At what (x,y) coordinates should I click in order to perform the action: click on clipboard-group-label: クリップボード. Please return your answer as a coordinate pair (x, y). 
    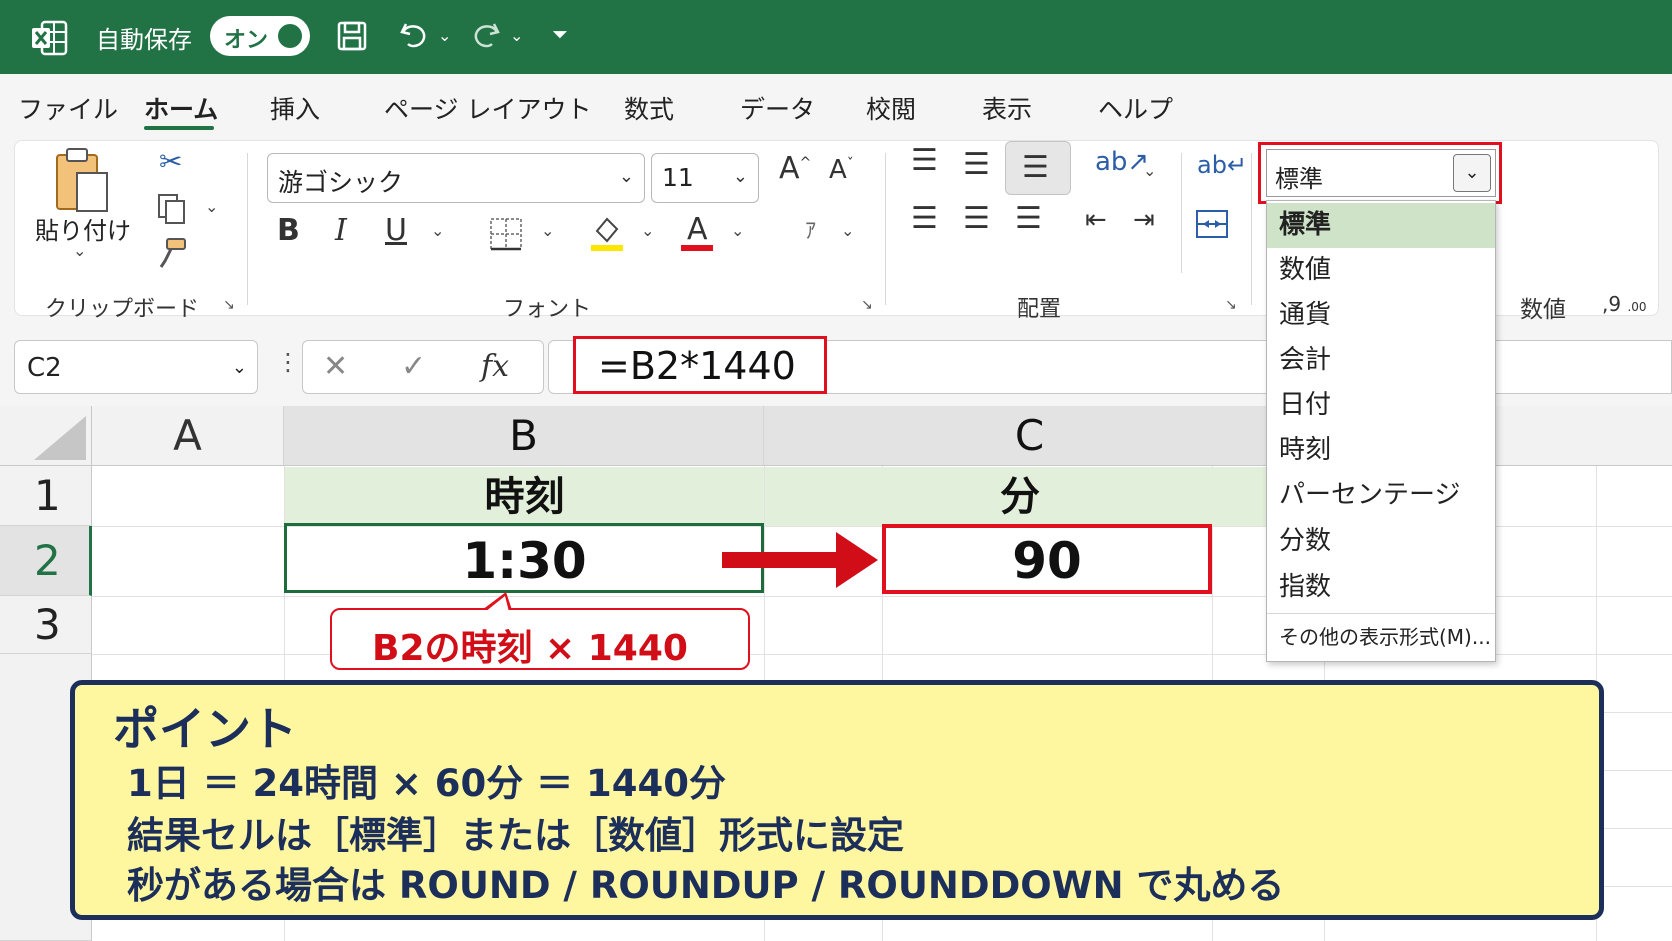
    Looking at the image, I should click on (122, 309).